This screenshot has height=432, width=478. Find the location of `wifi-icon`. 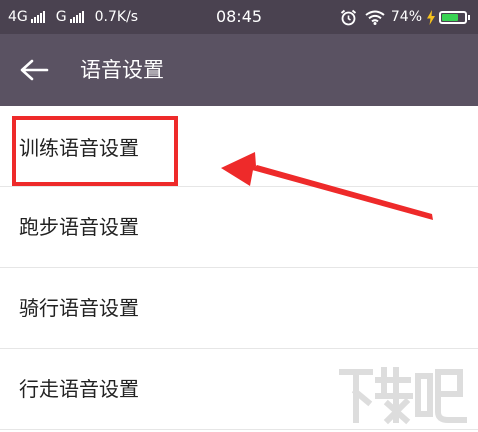

wifi-icon is located at coordinates (375, 17).